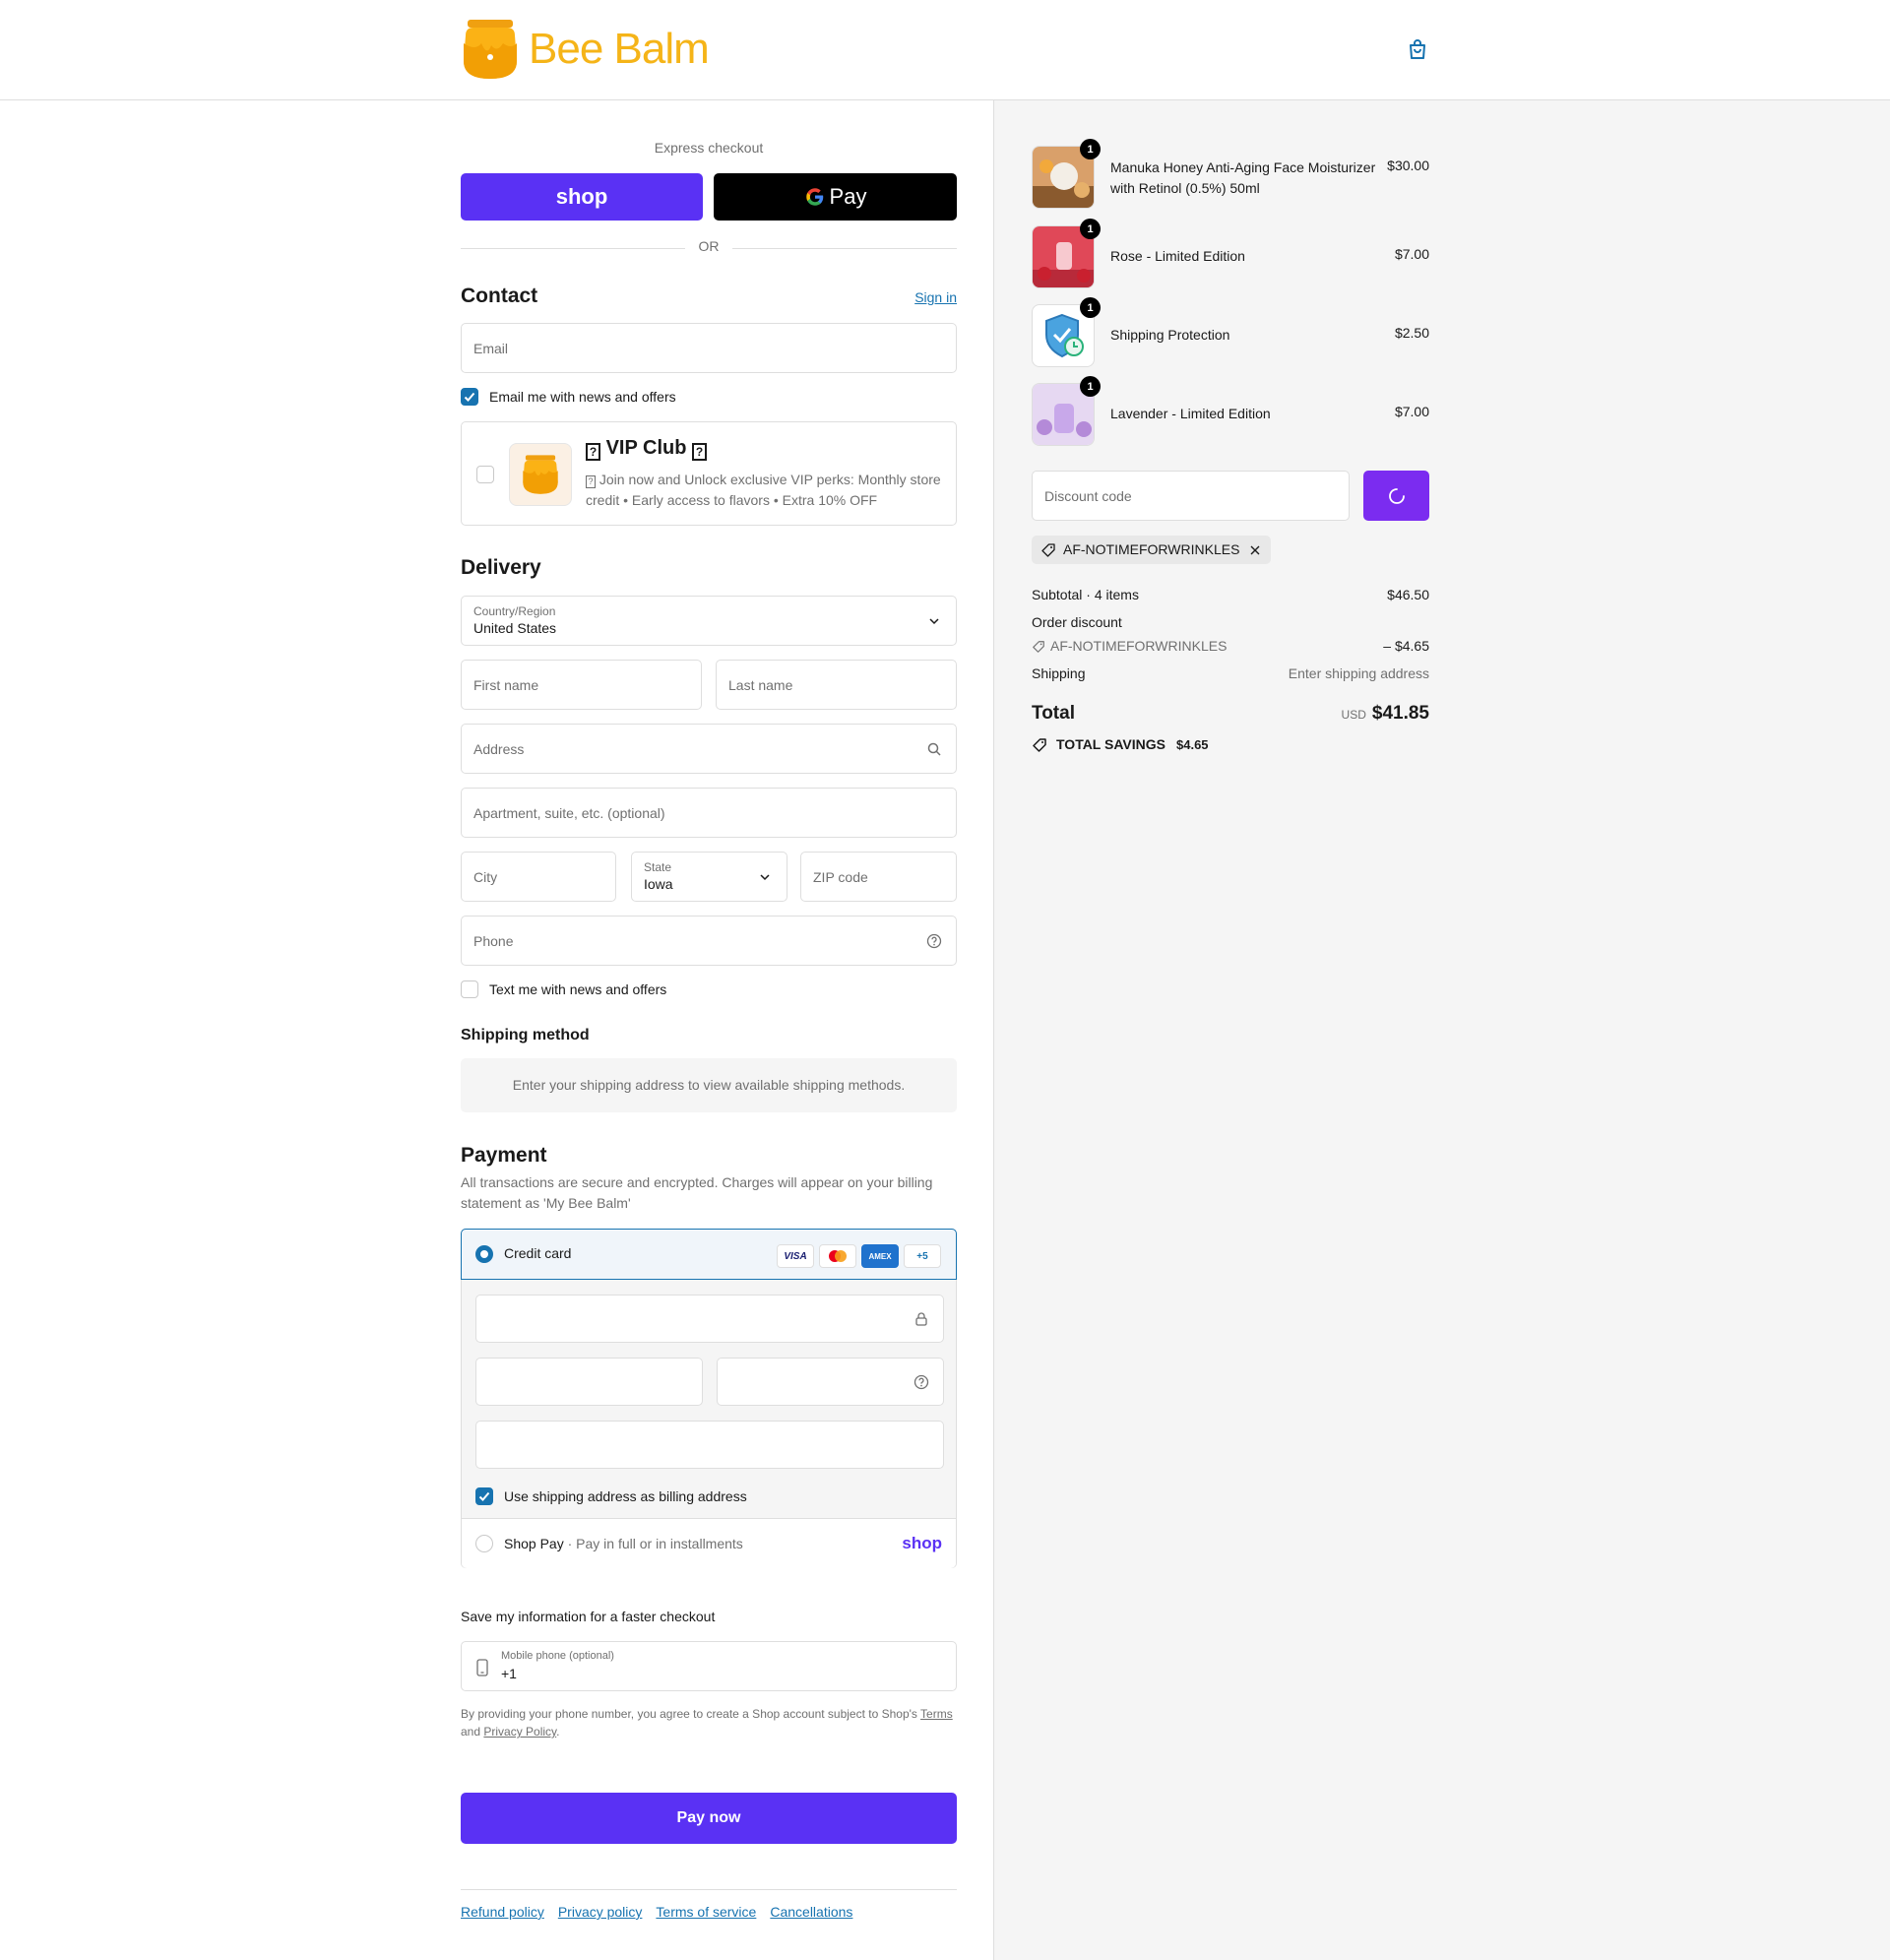  I want to click on apply-discount-button, so click(1396, 496).